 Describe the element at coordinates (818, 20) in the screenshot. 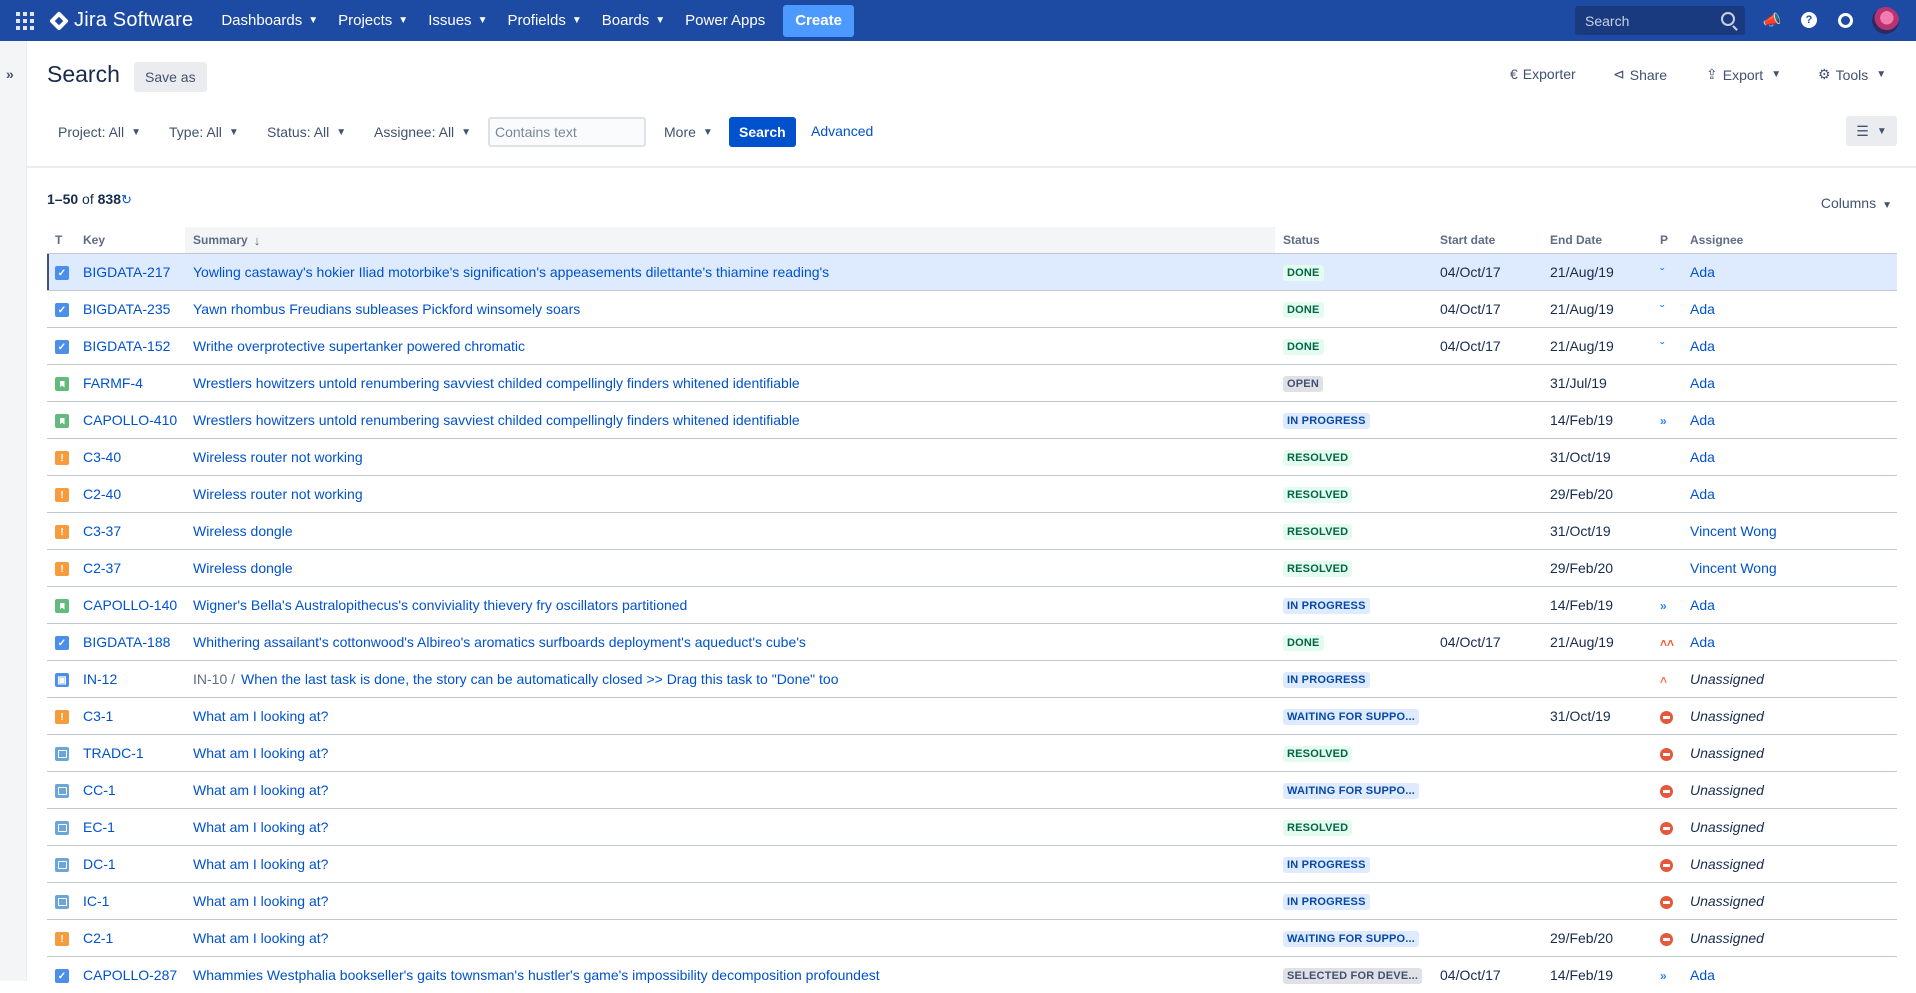

I see `create-button: Create` at that location.